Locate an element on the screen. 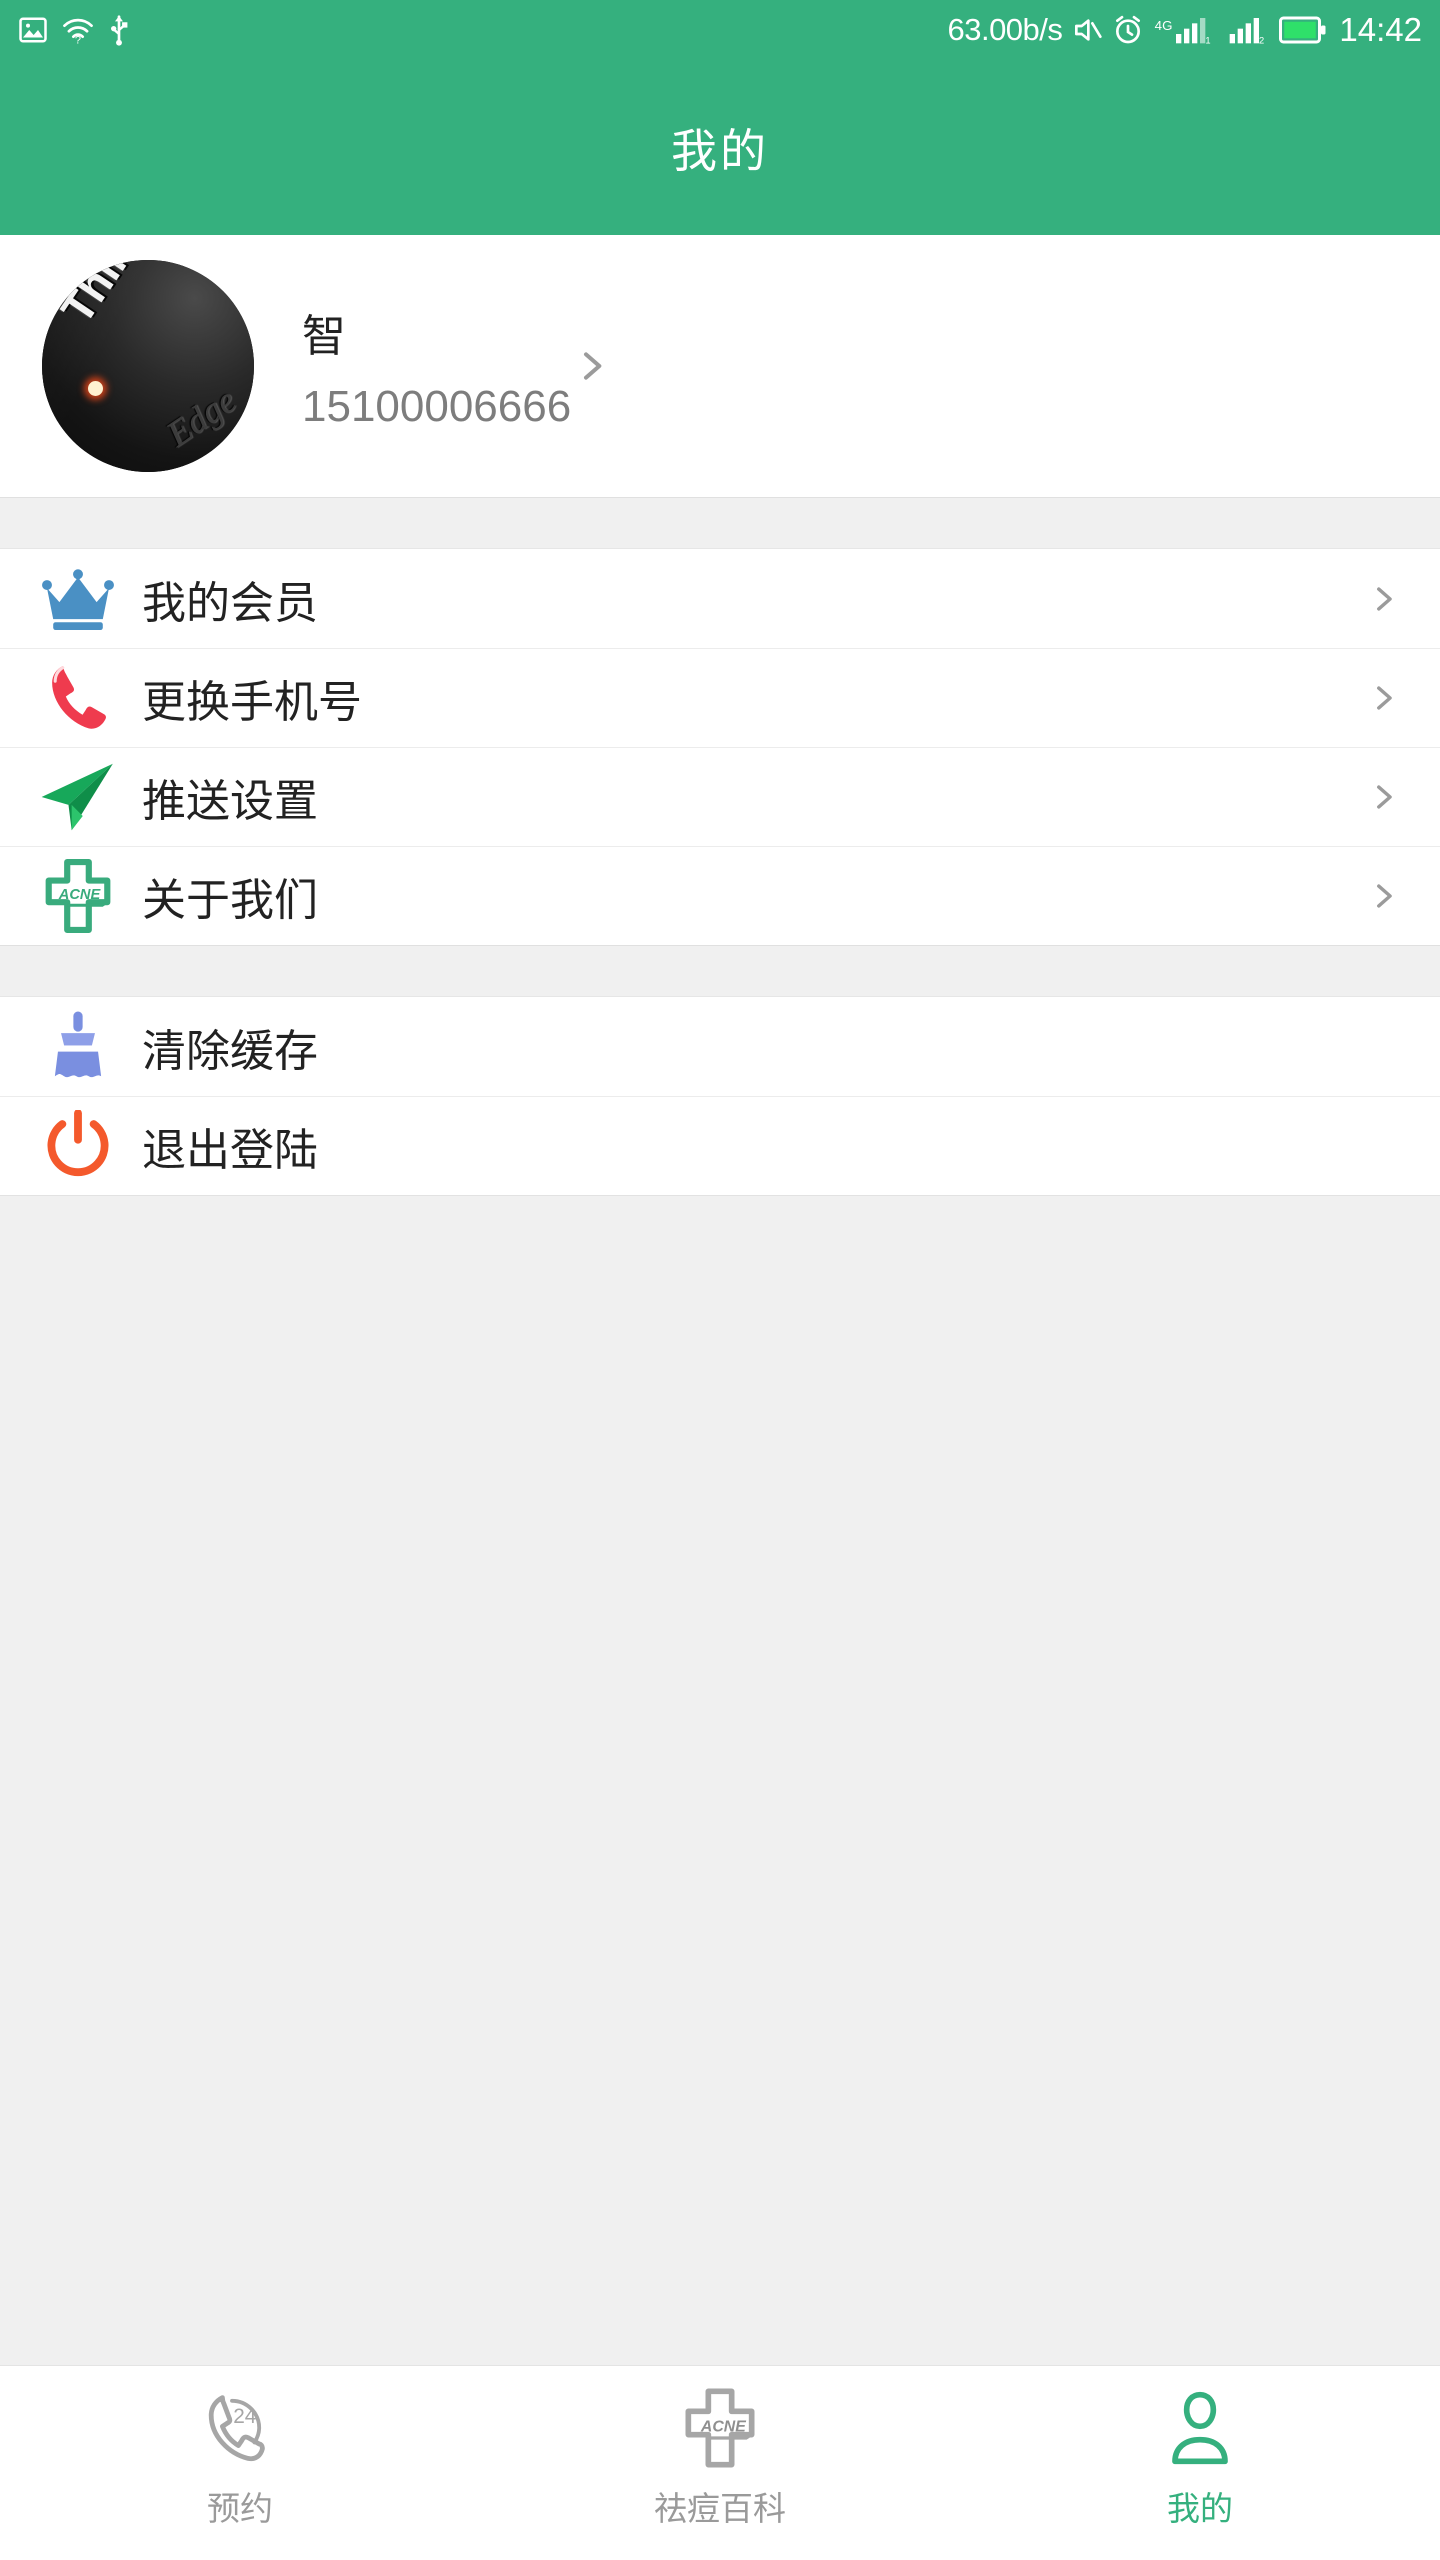 The width and height of the screenshot is (1440, 2560). tab-mine: 我的 is located at coordinates (1200, 2448).